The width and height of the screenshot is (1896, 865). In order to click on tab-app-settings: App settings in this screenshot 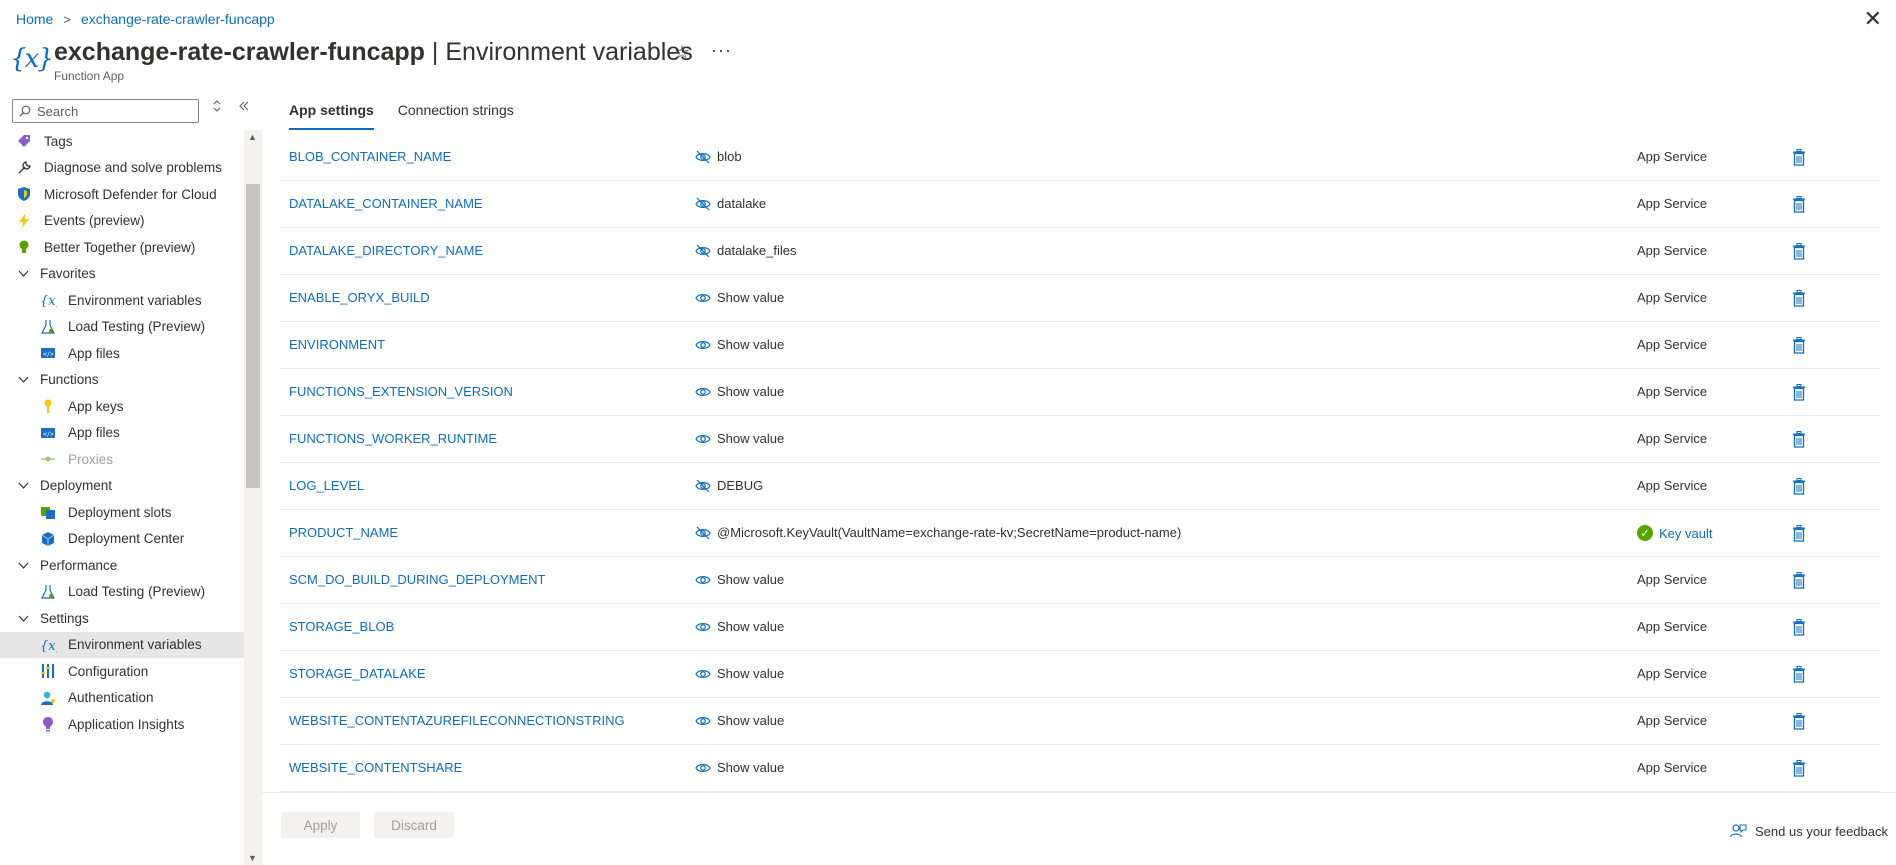, I will do `click(331, 113)`.